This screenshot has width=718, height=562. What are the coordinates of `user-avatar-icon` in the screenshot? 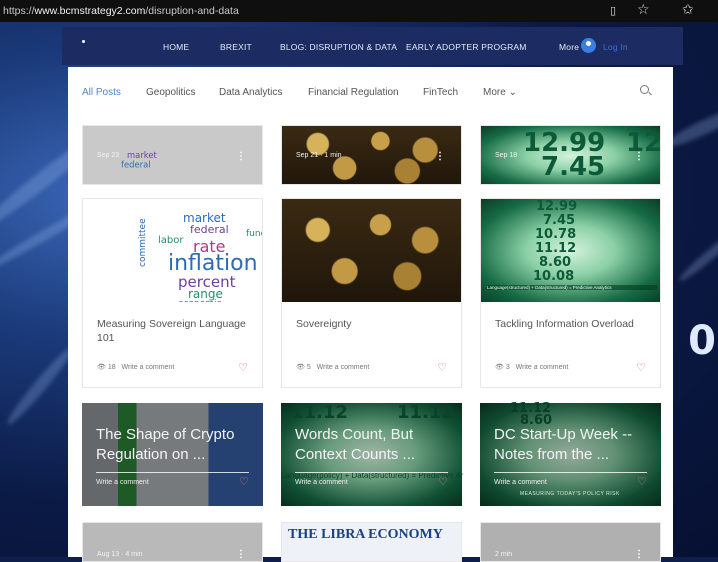 It's located at (588, 45).